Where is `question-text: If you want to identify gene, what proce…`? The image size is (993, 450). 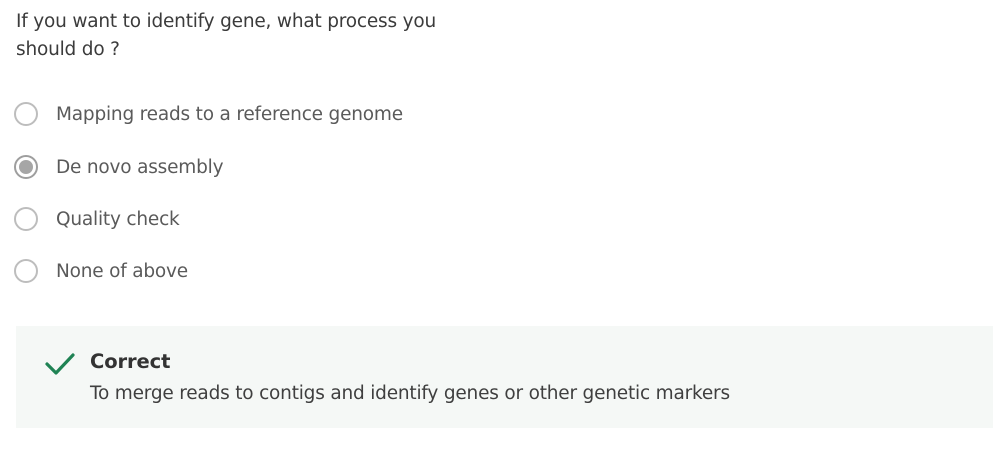 question-text: If you want to identify gene, what proce… is located at coordinates (226, 35).